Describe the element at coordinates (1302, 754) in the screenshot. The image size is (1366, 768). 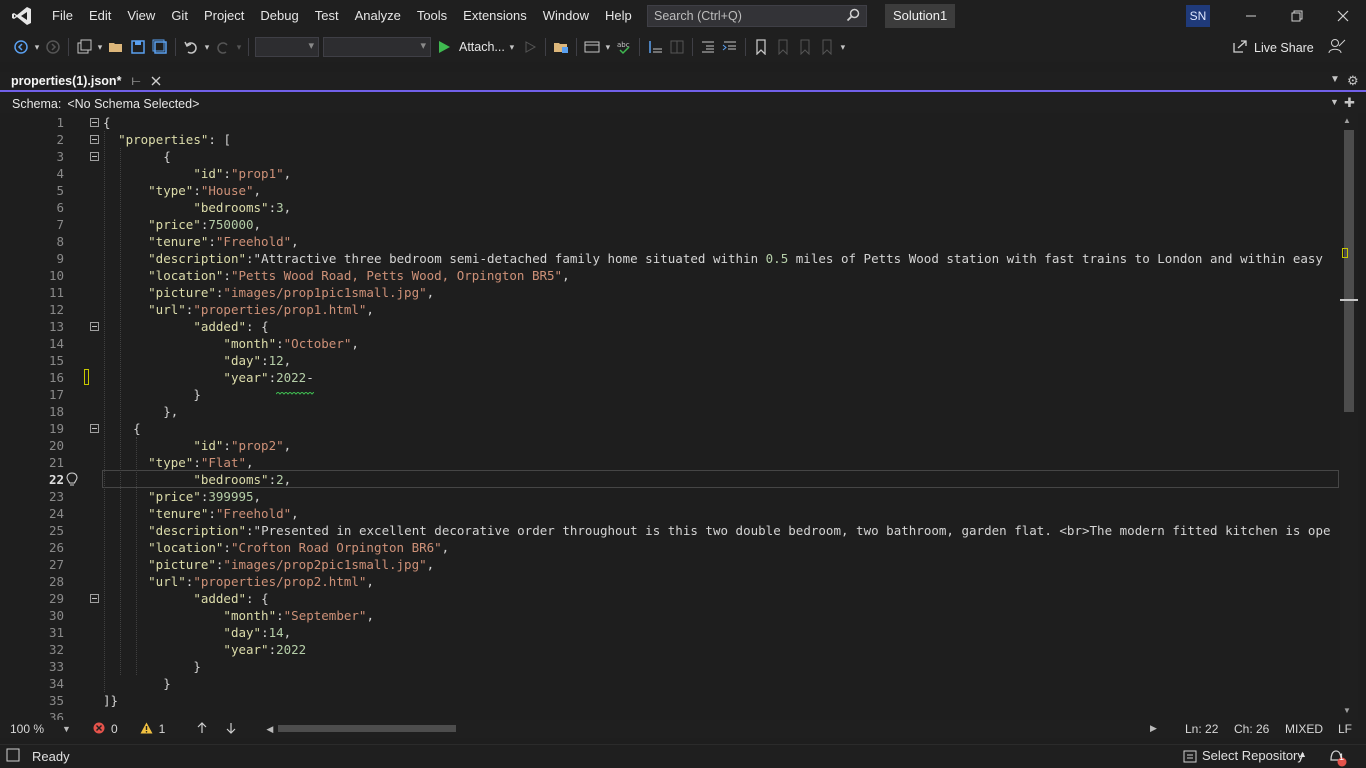
I see `chevron-up-icon: ▲` at that location.